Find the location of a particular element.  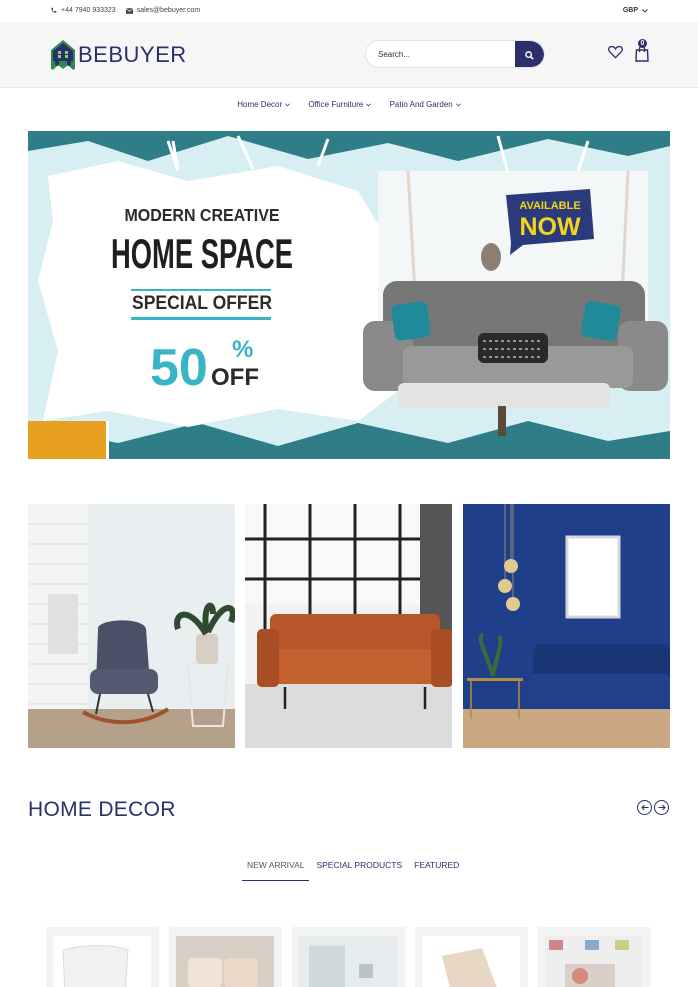

blue-sofa-room-image is located at coordinates (566, 626).